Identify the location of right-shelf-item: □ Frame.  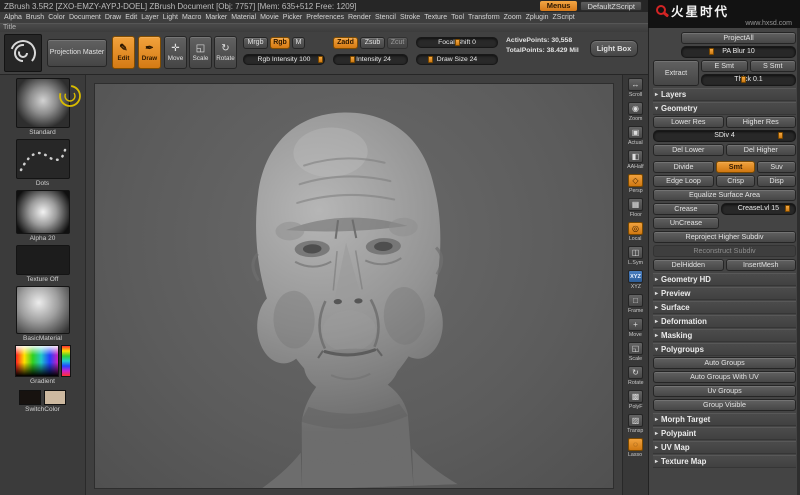
(636, 306).